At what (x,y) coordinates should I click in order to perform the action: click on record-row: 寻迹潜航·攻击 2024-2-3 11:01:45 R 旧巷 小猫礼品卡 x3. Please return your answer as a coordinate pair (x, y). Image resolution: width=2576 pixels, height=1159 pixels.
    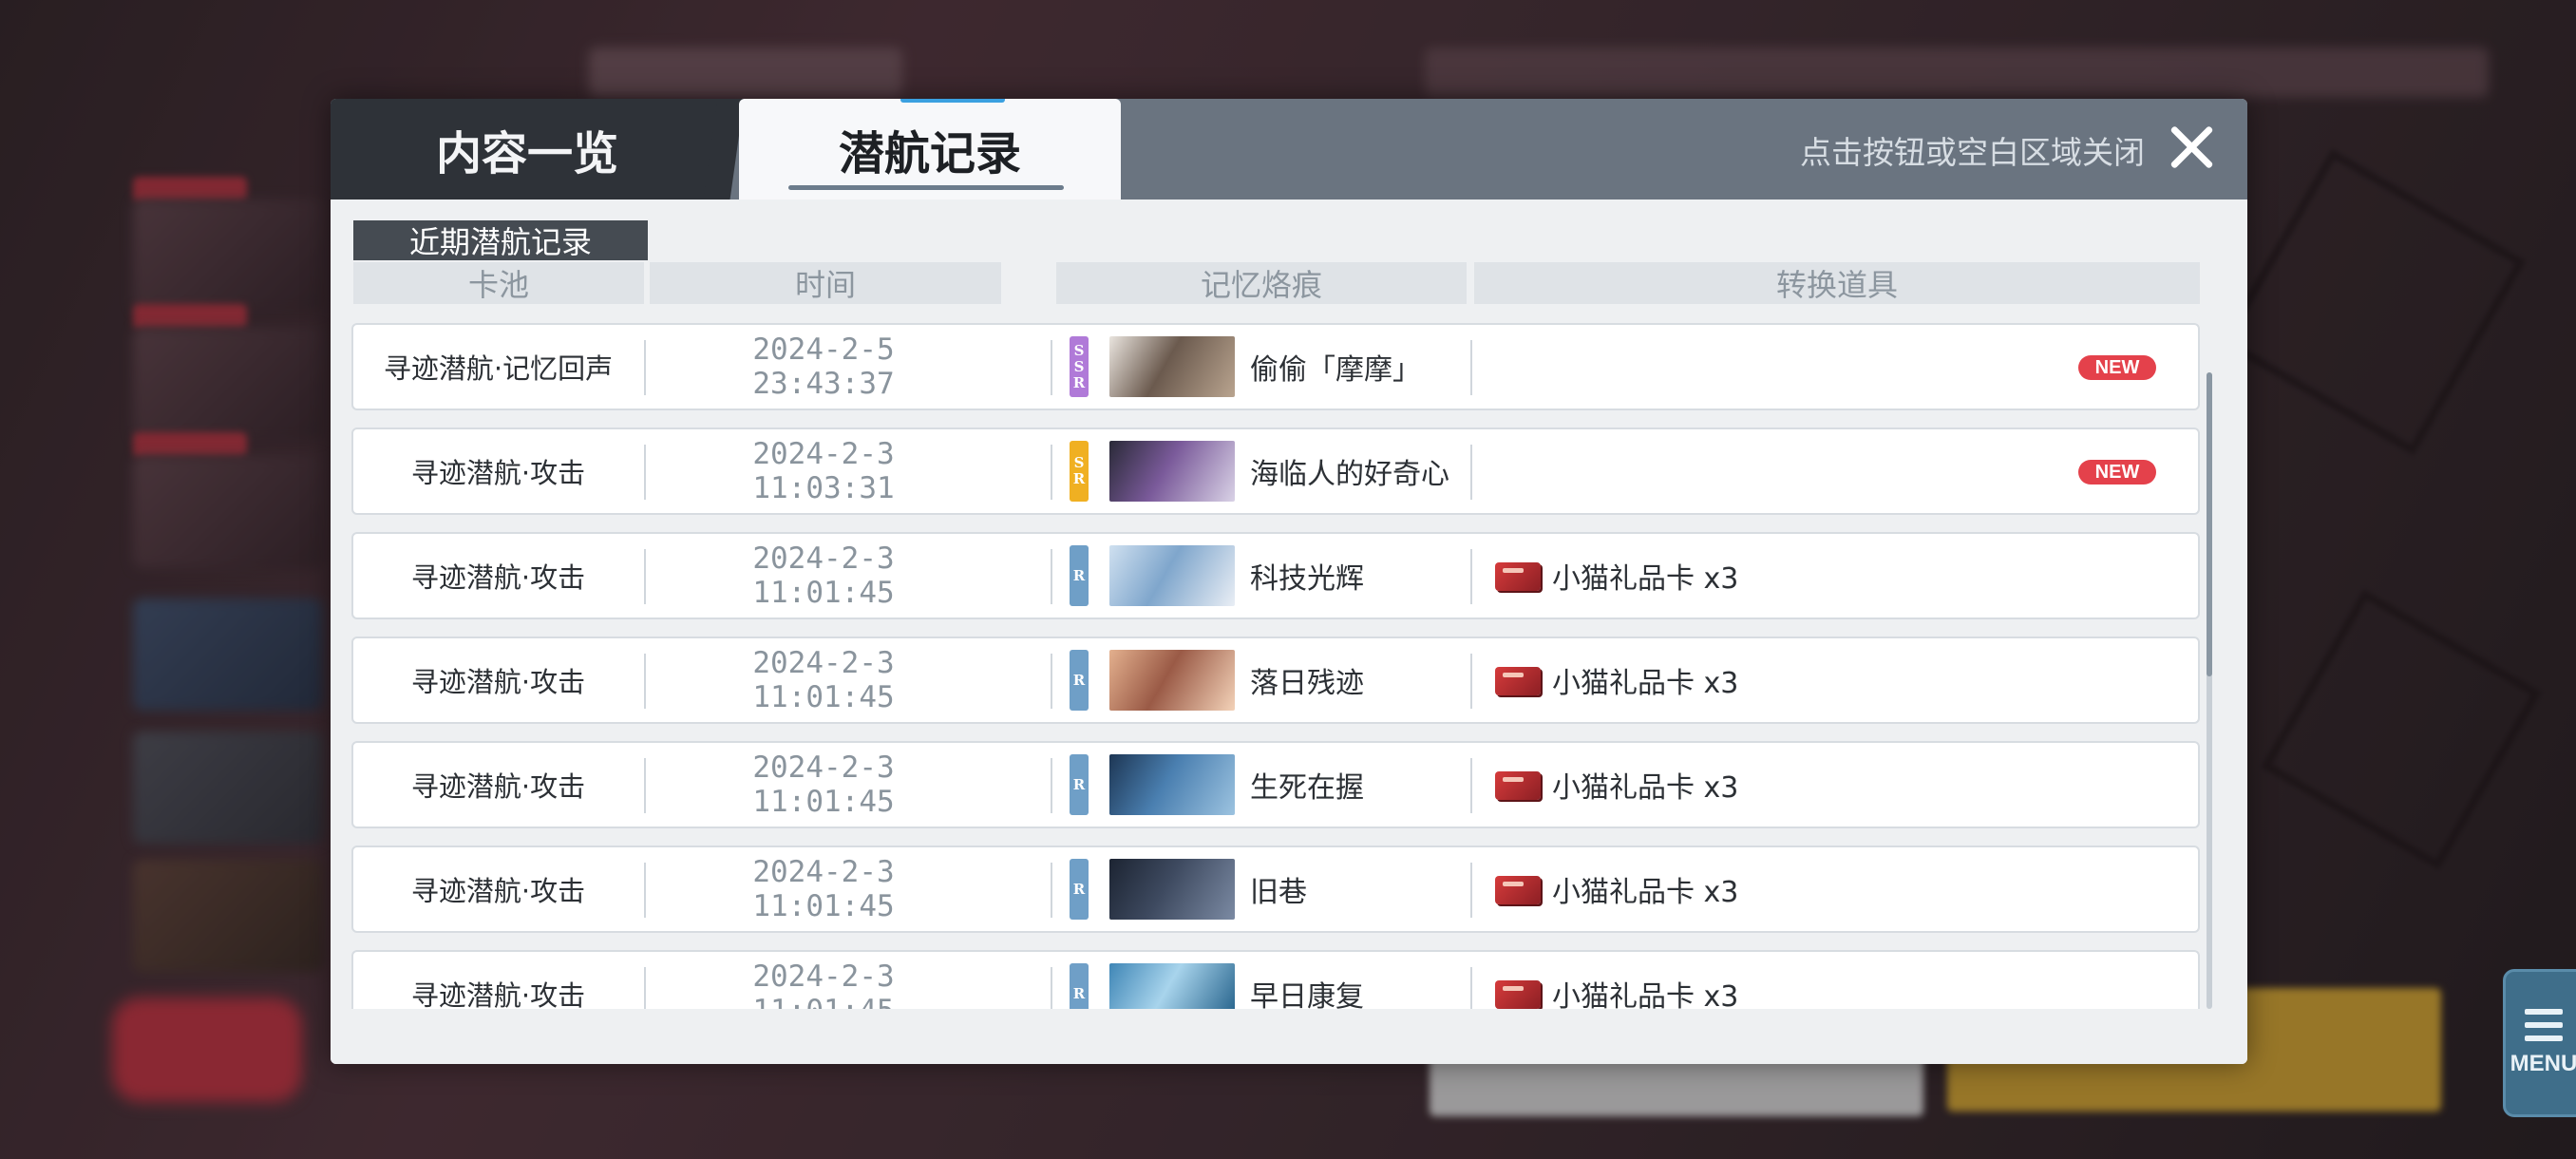
    Looking at the image, I should click on (1275, 889).